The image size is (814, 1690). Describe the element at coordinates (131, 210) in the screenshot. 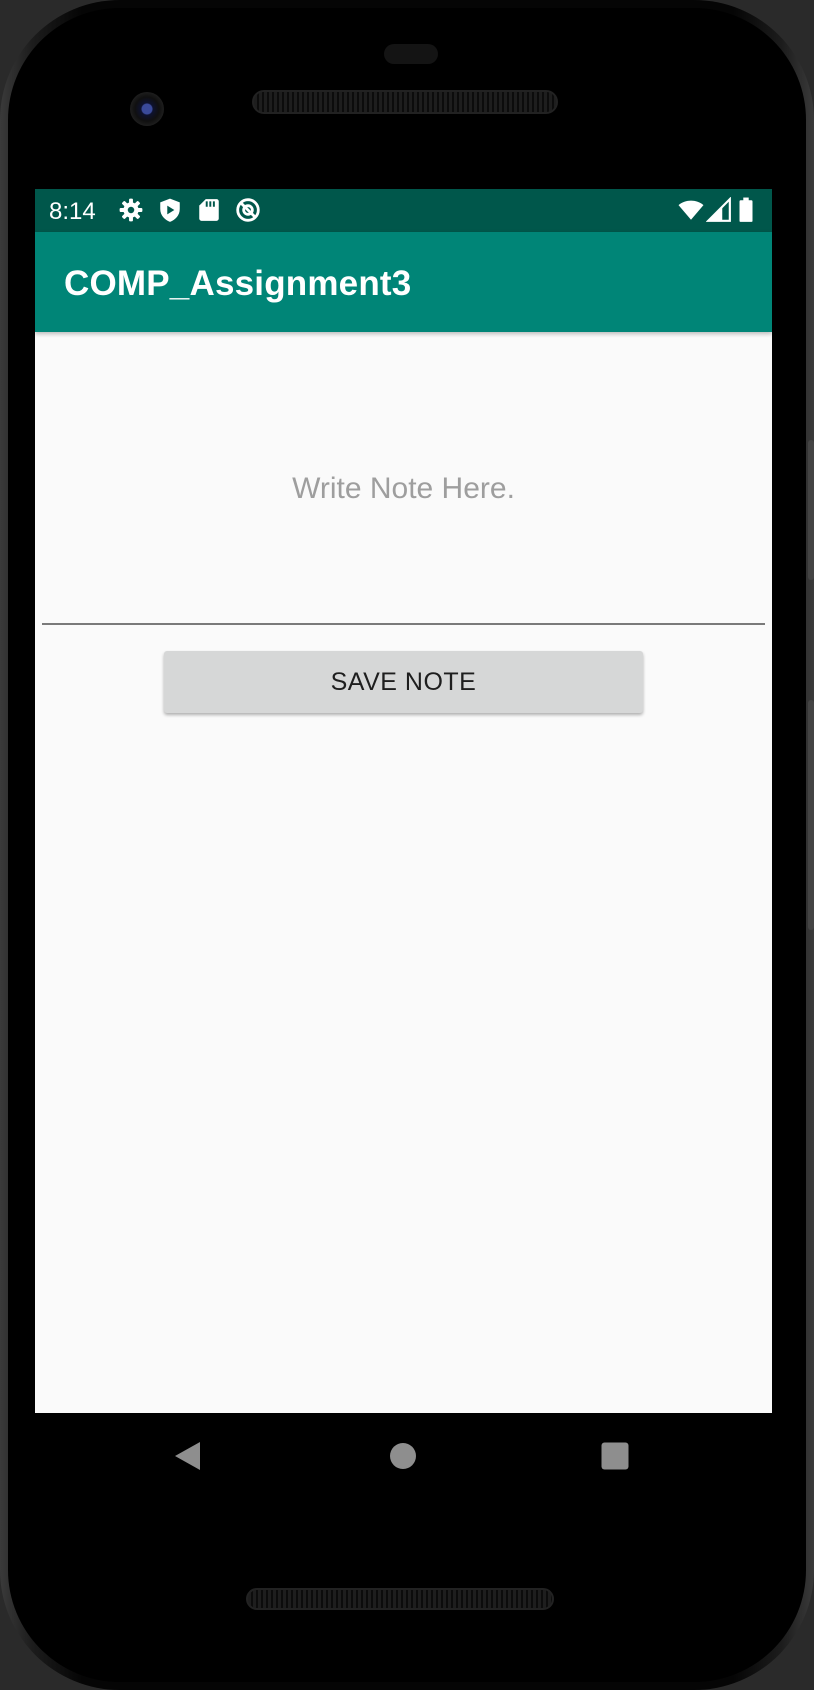

I see `settings-icon` at that location.